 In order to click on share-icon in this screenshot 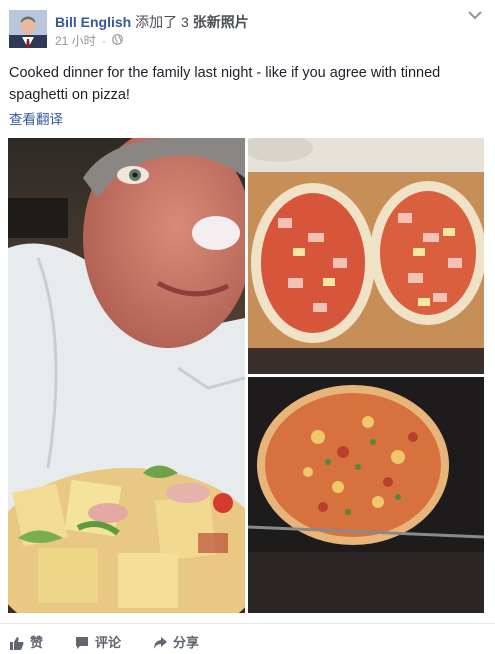, I will do `click(160, 643)`.